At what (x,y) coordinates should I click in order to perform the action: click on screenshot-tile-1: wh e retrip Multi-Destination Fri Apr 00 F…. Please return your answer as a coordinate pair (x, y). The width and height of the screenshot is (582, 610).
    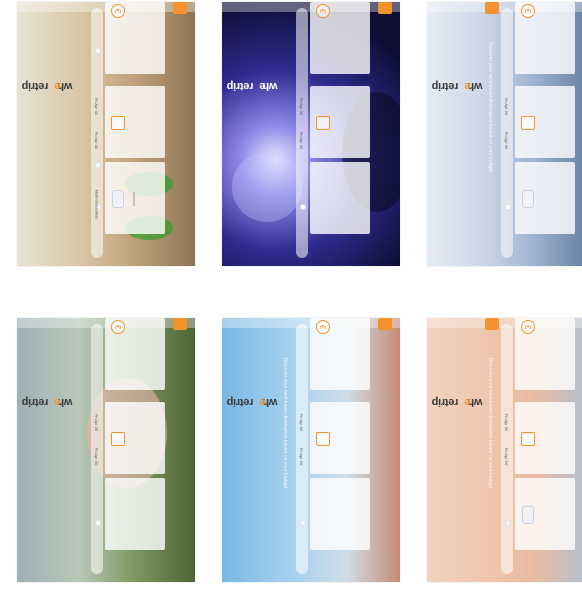
    Looking at the image, I should click on (106, 134).